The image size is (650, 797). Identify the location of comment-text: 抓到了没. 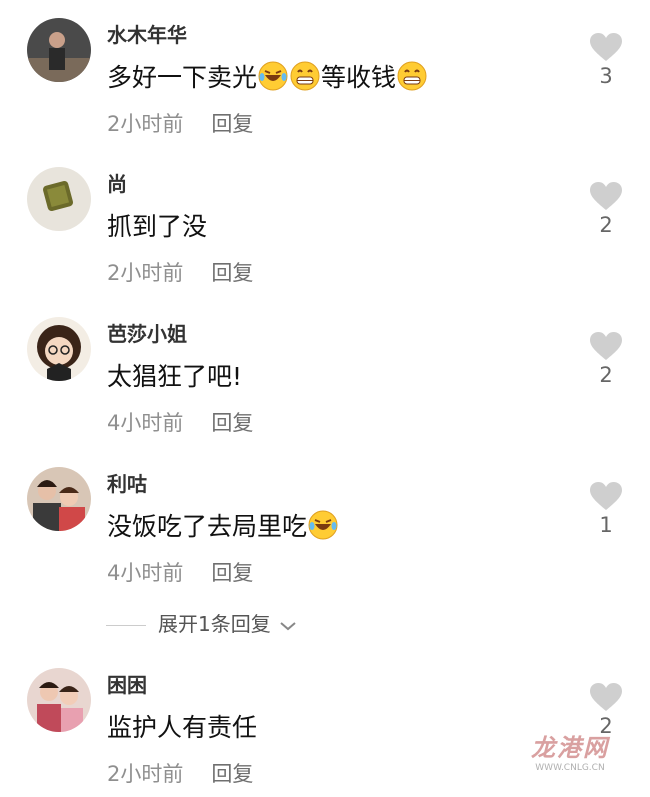
(157, 226).